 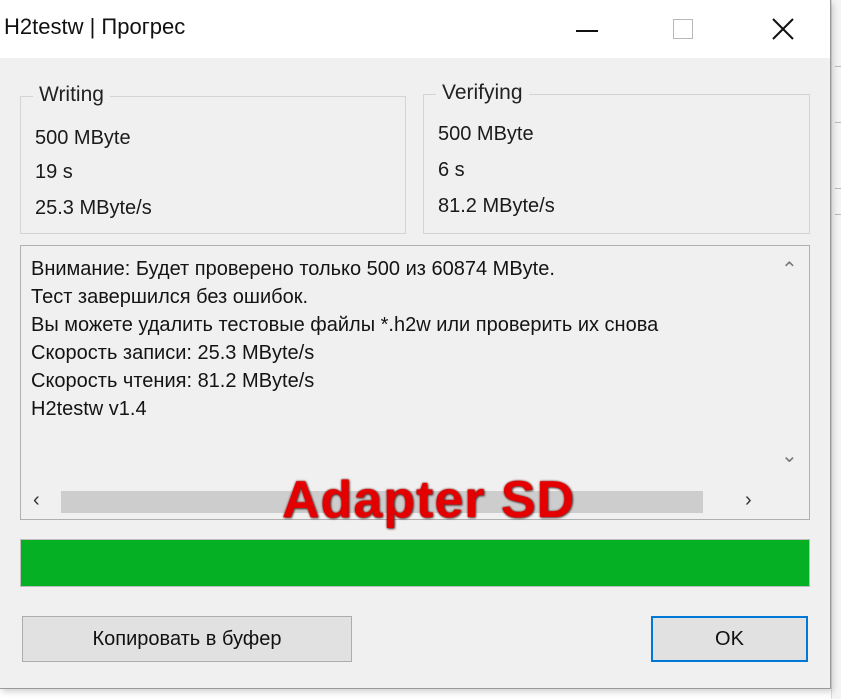 I want to click on writing-legend: Writing, so click(x=71, y=95).